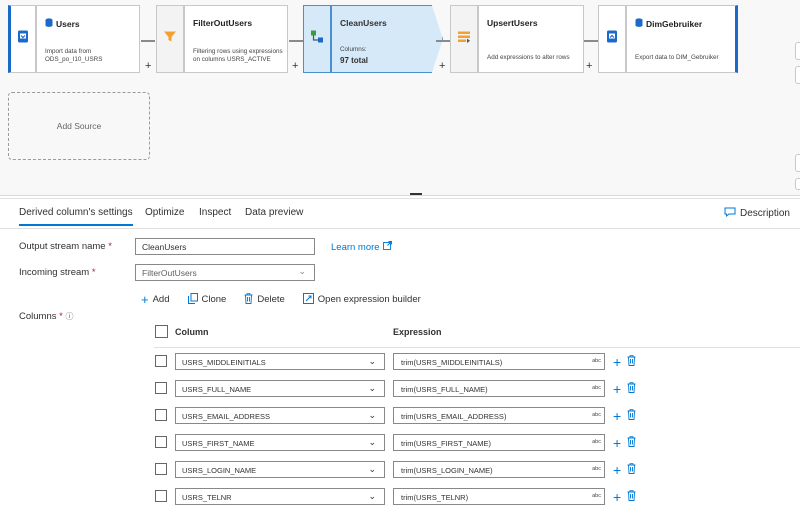 The width and height of the screenshot is (800, 515). What do you see at coordinates (317, 39) in the screenshot?
I see `clean-node-icon-box` at bounding box center [317, 39].